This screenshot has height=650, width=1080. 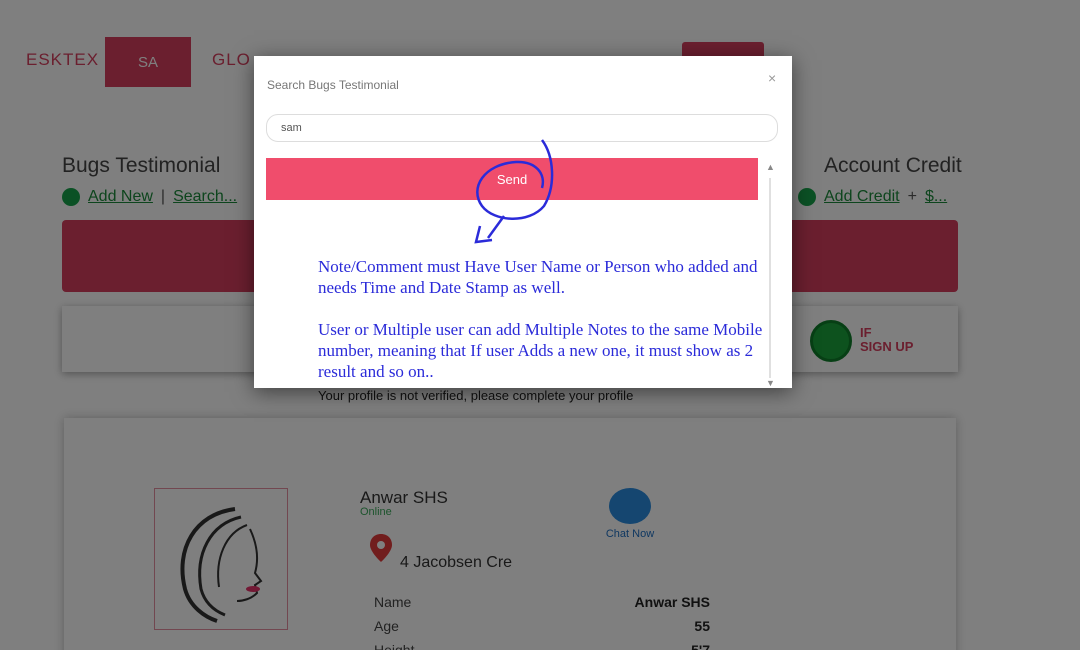 I want to click on close-icon: ×, so click(x=772, y=78).